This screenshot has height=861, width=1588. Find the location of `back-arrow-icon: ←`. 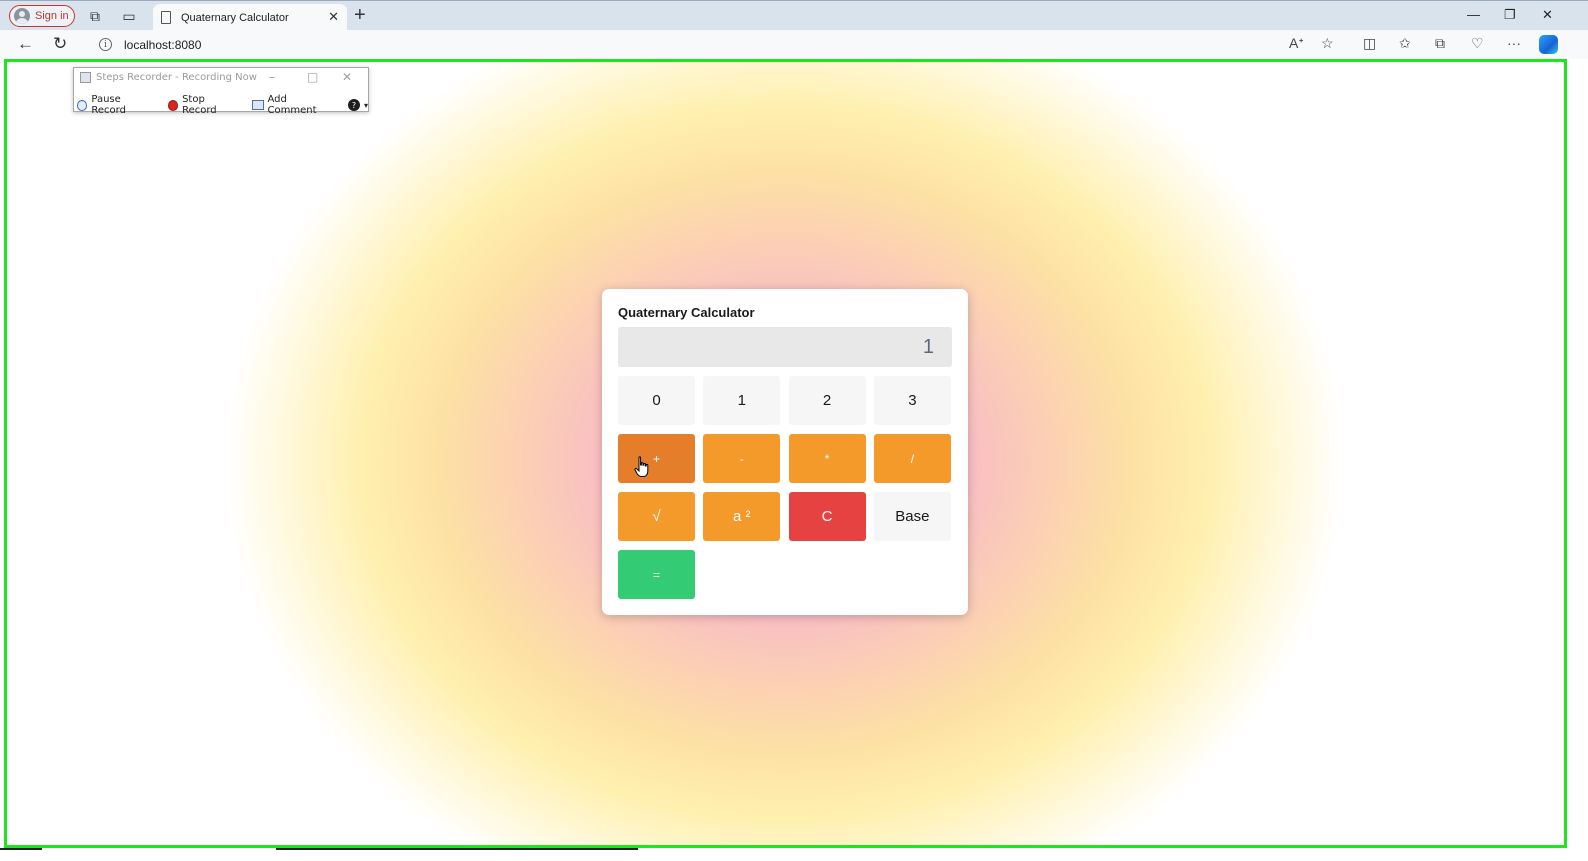

back-arrow-icon: ← is located at coordinates (25, 44).